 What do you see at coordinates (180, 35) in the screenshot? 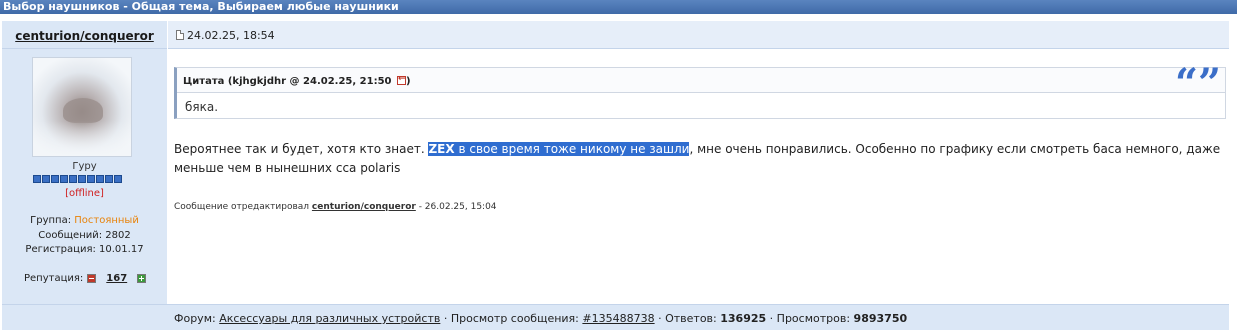
I see `document-icon` at bounding box center [180, 35].